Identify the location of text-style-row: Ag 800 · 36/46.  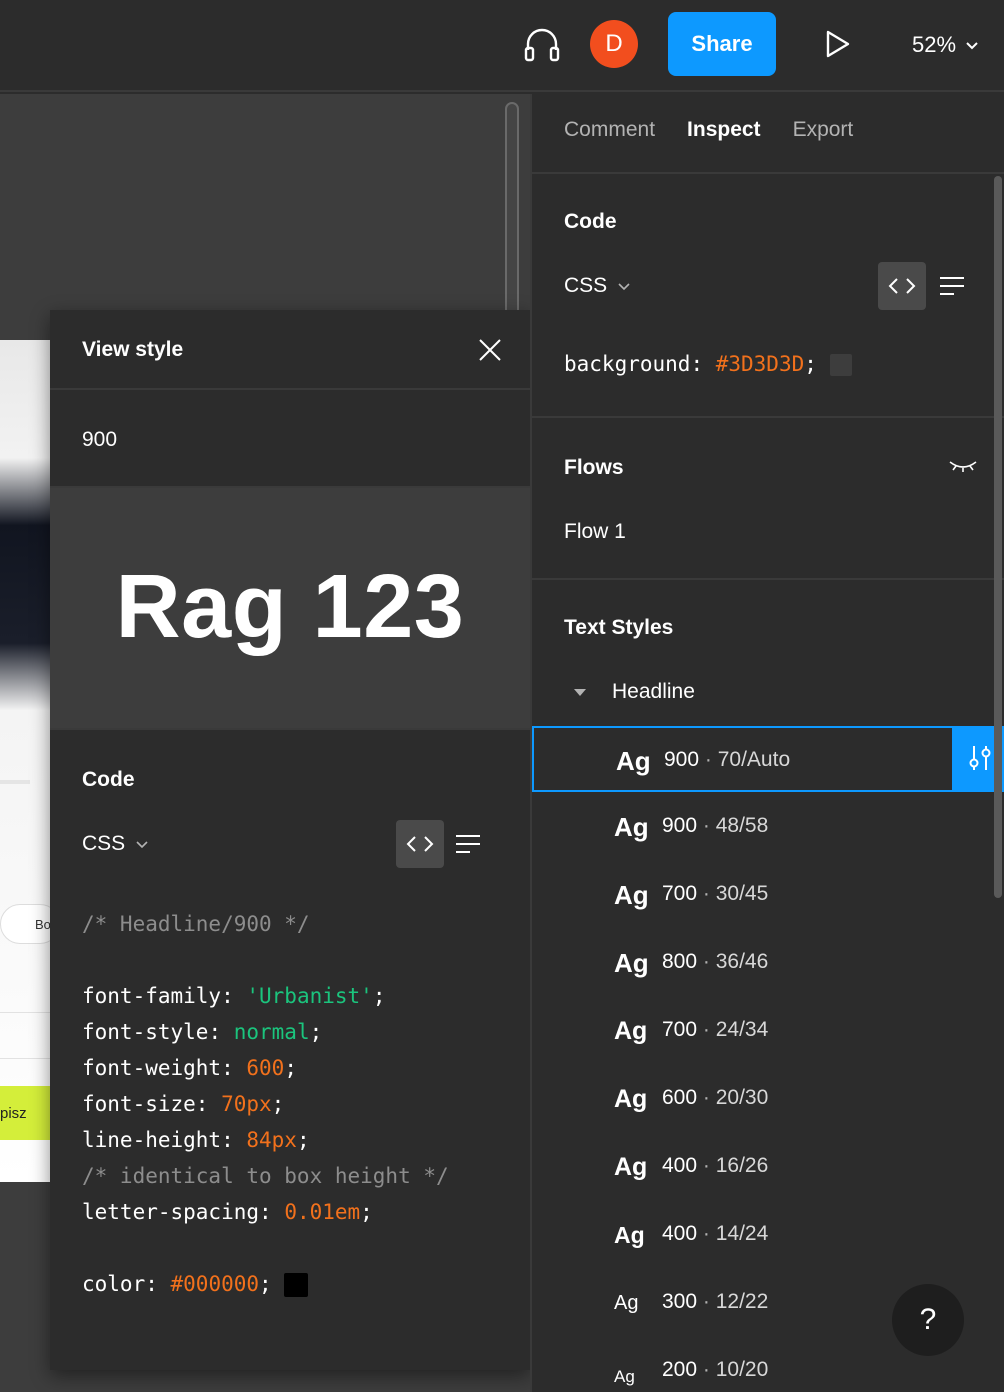
(768, 963).